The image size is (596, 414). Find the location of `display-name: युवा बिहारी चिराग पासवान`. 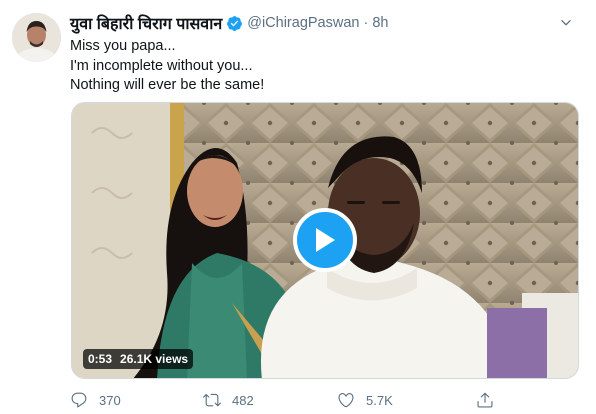

display-name: युवा बिहारी चिराग पासवान is located at coordinates (146, 23).